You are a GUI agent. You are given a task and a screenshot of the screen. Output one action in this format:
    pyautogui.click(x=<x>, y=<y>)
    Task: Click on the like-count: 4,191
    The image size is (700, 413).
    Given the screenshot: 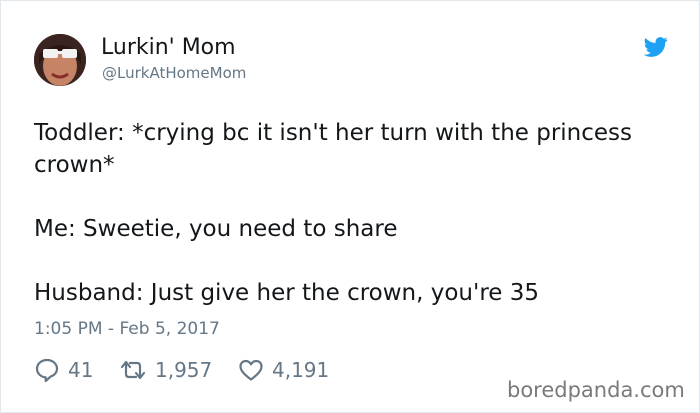 What is the action you would take?
    pyautogui.click(x=301, y=370)
    